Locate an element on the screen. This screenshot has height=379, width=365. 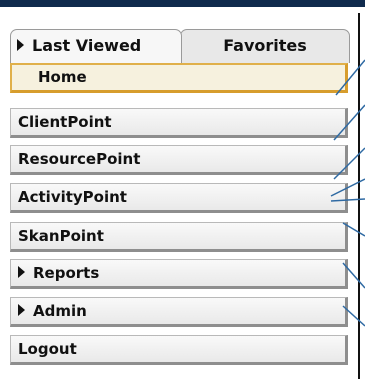
tab-favorites-label: Favorites is located at coordinates (265, 45).